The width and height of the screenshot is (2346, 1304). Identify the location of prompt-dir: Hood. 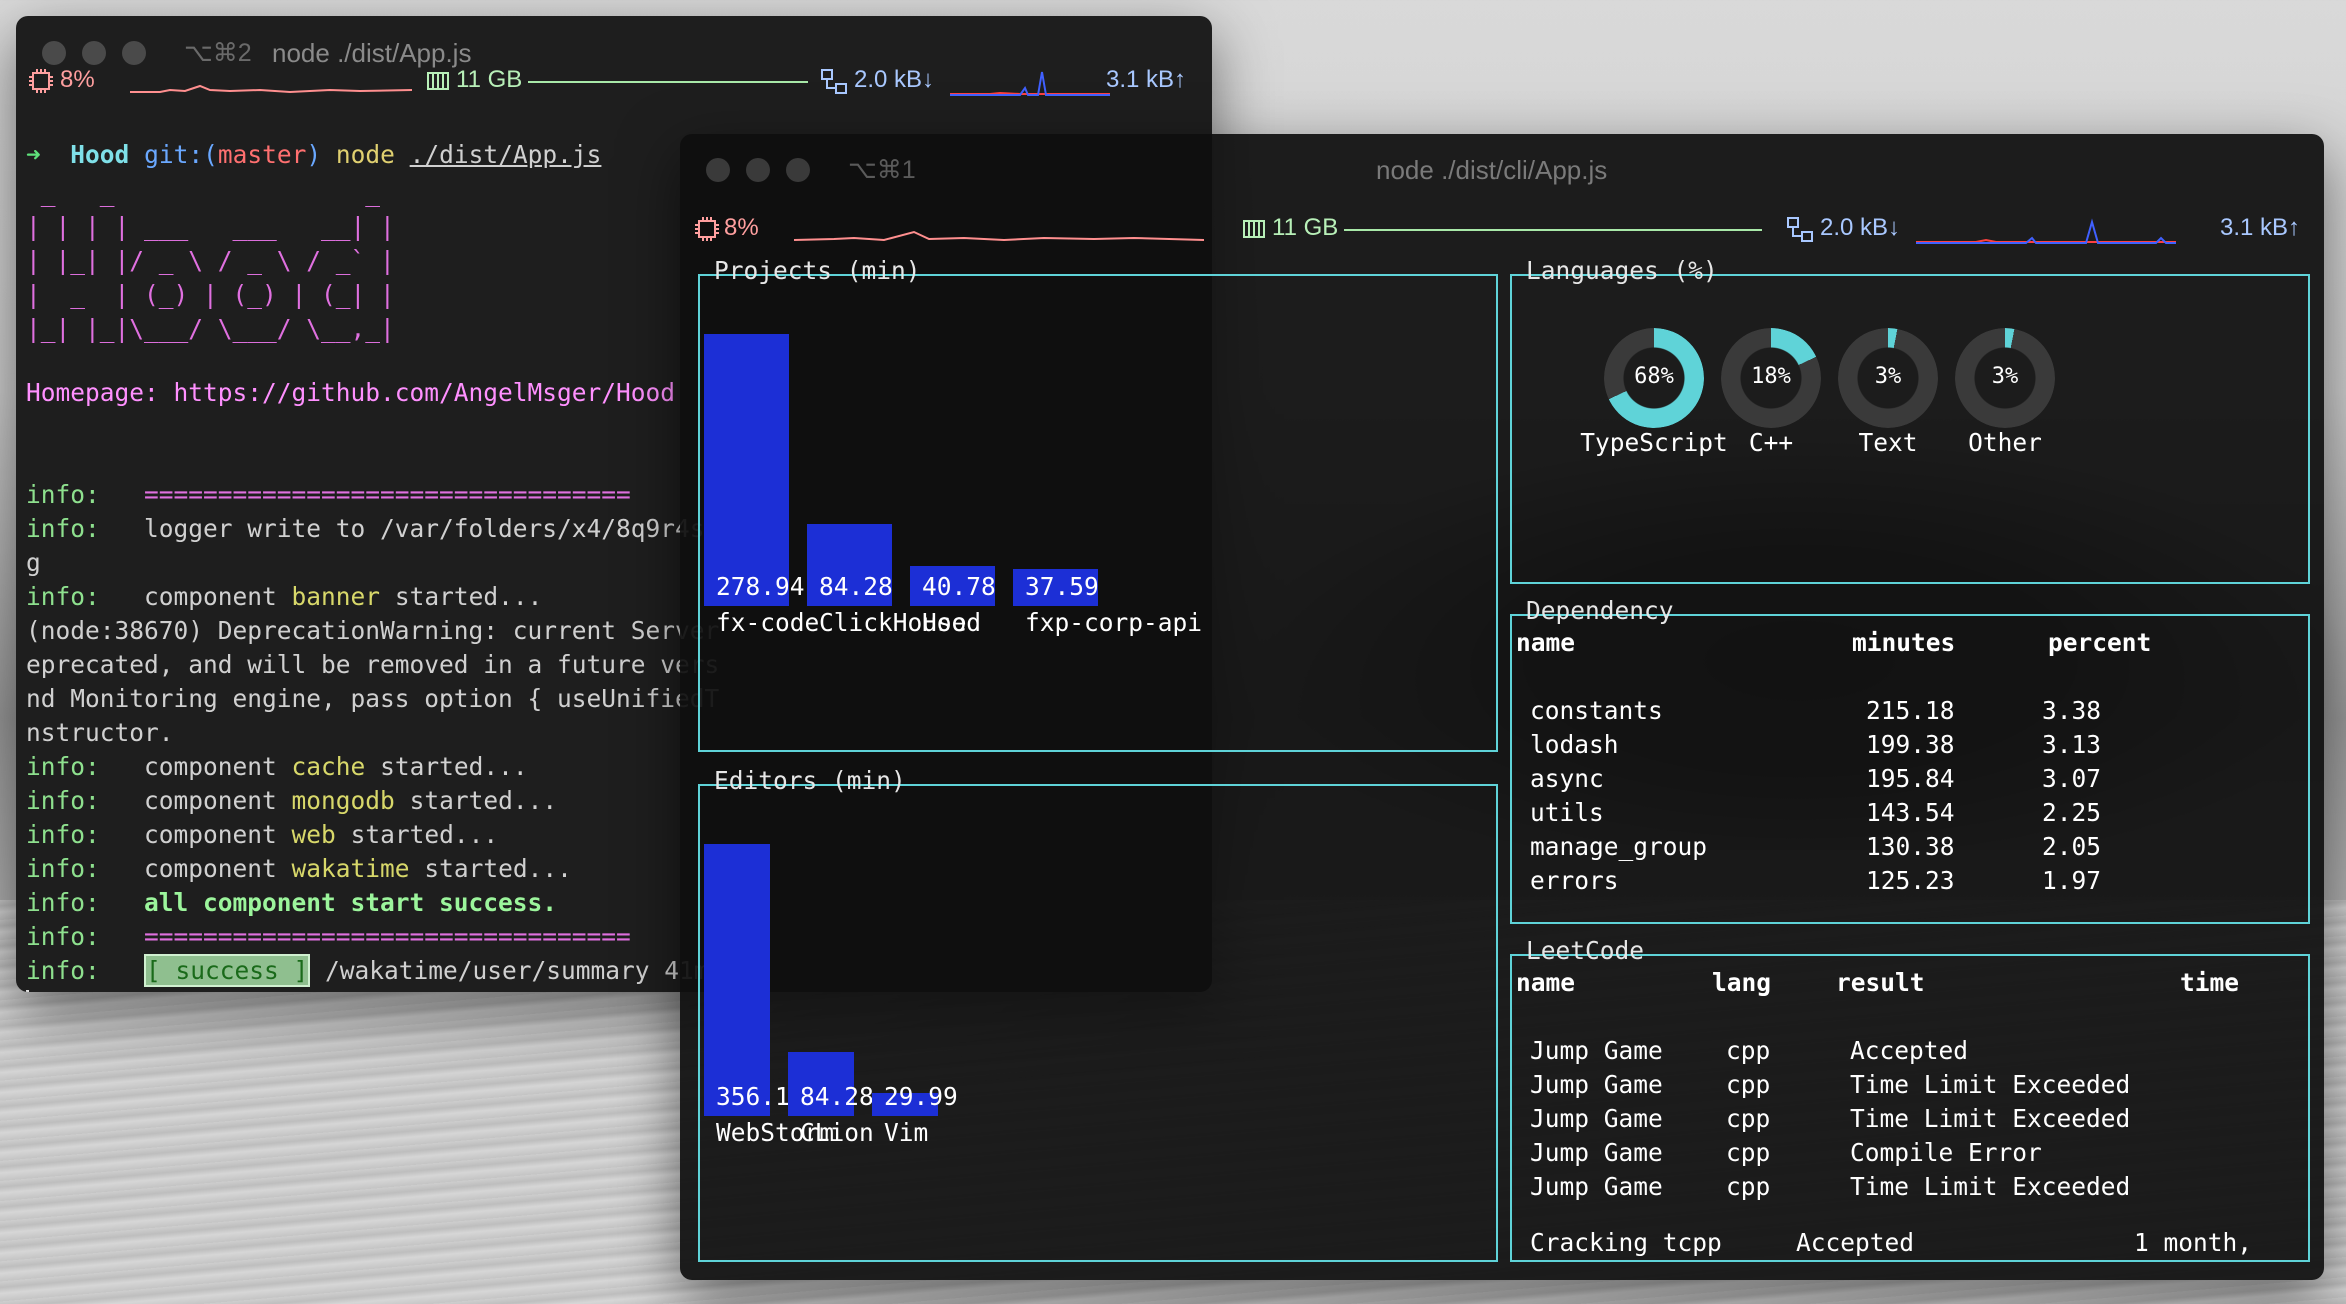
(100, 154).